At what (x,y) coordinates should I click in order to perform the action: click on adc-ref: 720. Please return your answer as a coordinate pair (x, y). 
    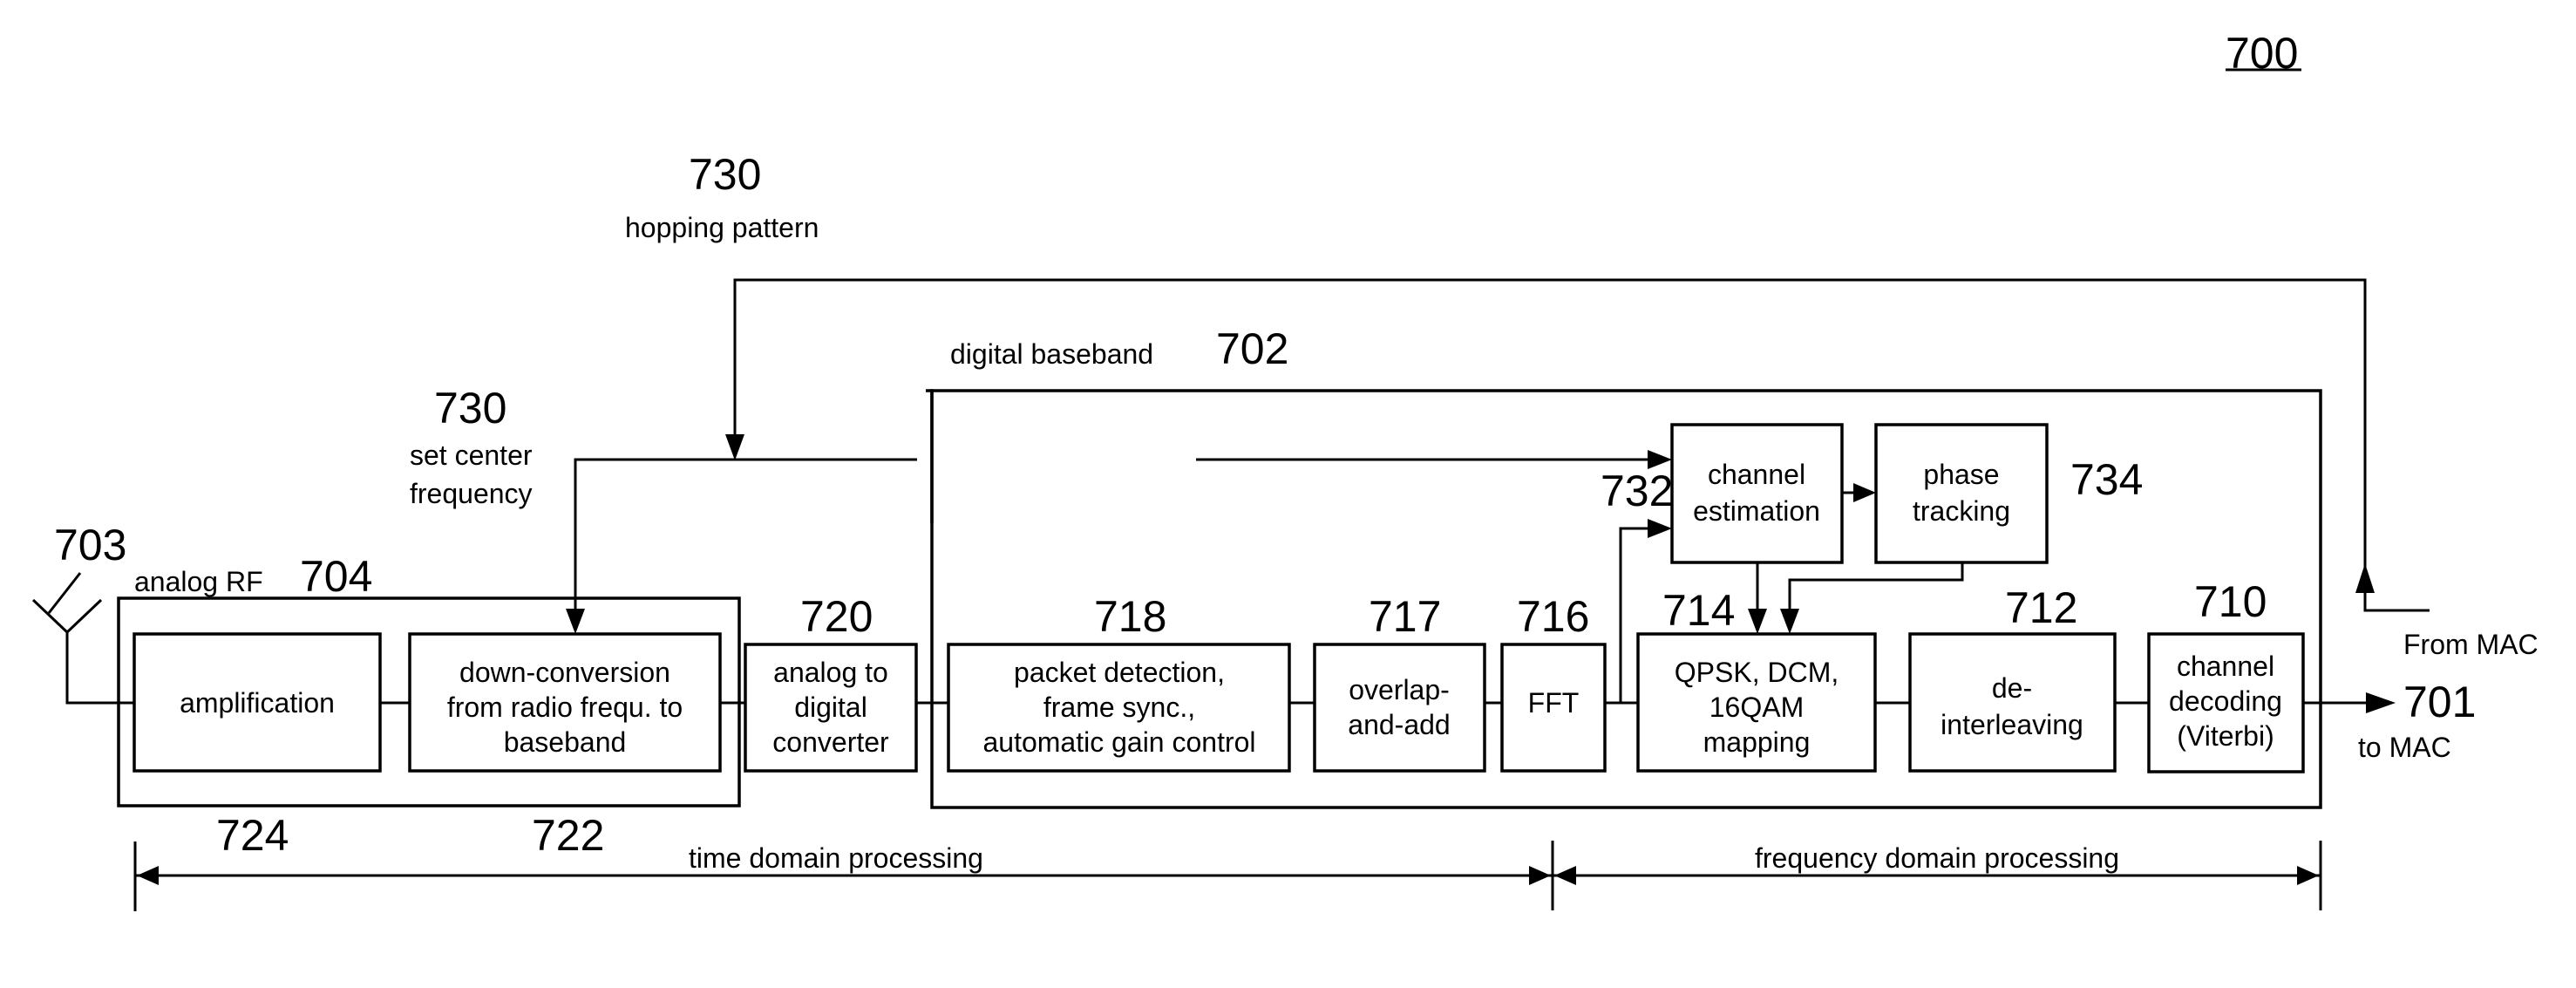
    Looking at the image, I should click on (837, 616).